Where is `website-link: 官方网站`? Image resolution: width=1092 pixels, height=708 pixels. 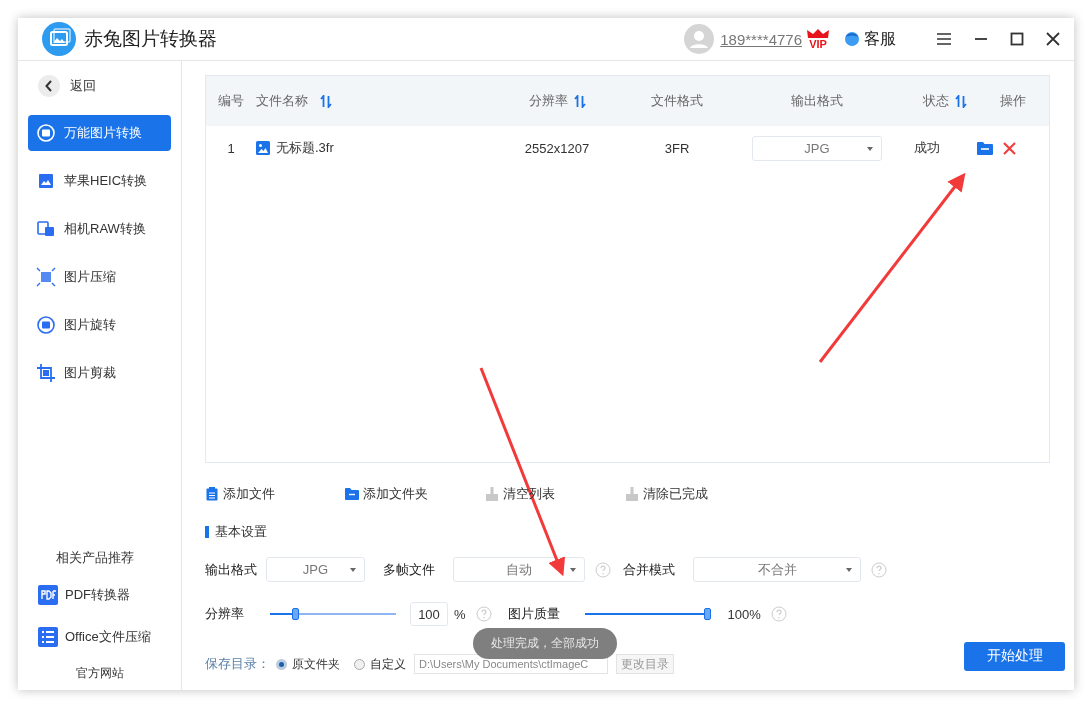 website-link: 官方网站 is located at coordinates (99, 673).